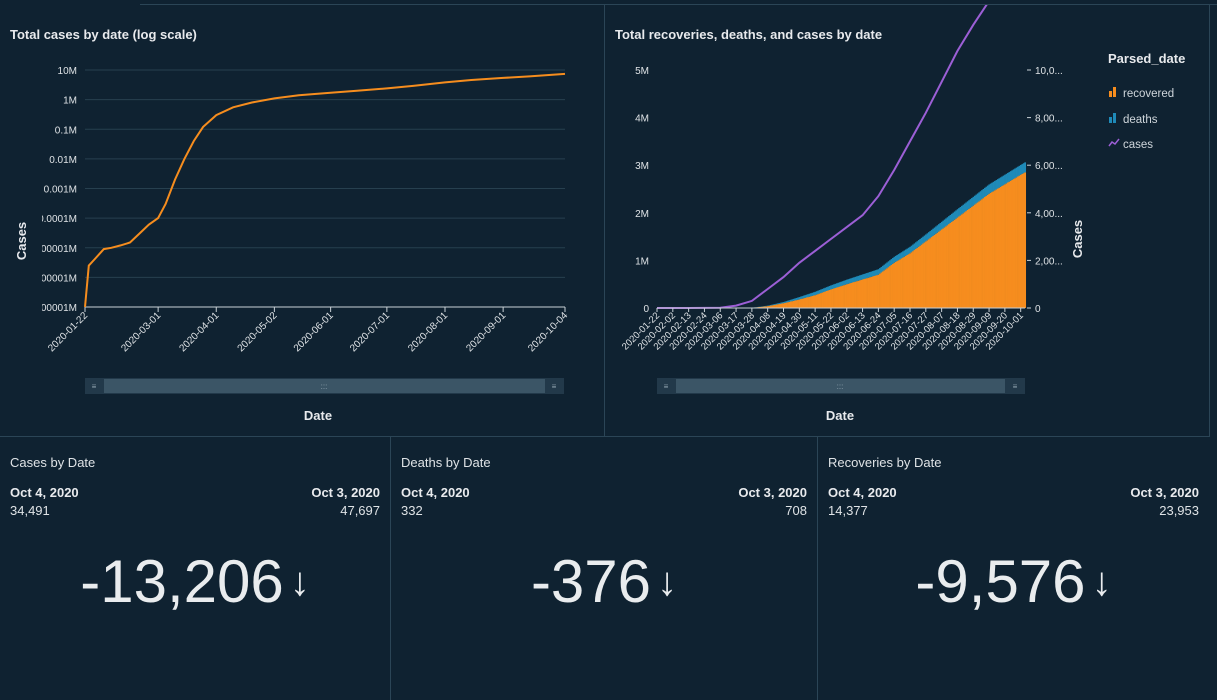  Describe the element at coordinates (642, 261) in the screenshot. I see `right-y-left-tick-label: 1M` at that location.